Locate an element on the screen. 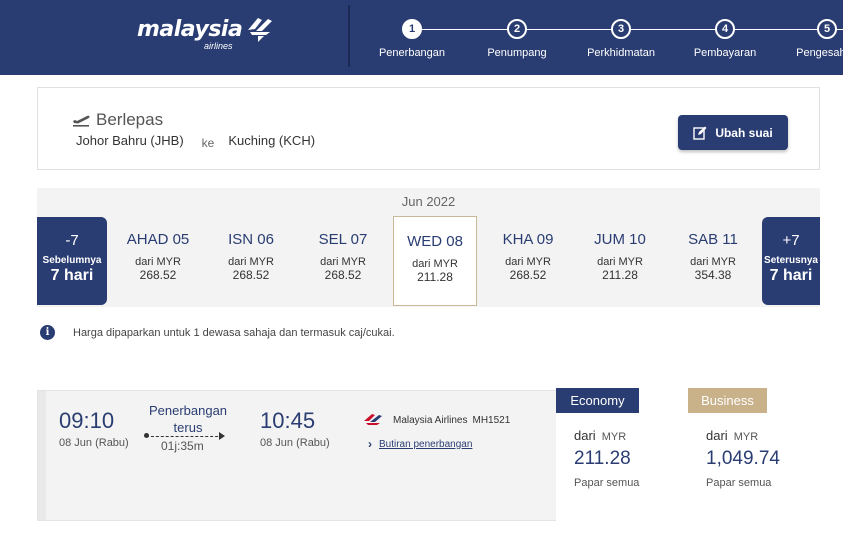 This screenshot has height=538, width=843. departure-date: 08 Jun (Rabu) is located at coordinates (94, 443).